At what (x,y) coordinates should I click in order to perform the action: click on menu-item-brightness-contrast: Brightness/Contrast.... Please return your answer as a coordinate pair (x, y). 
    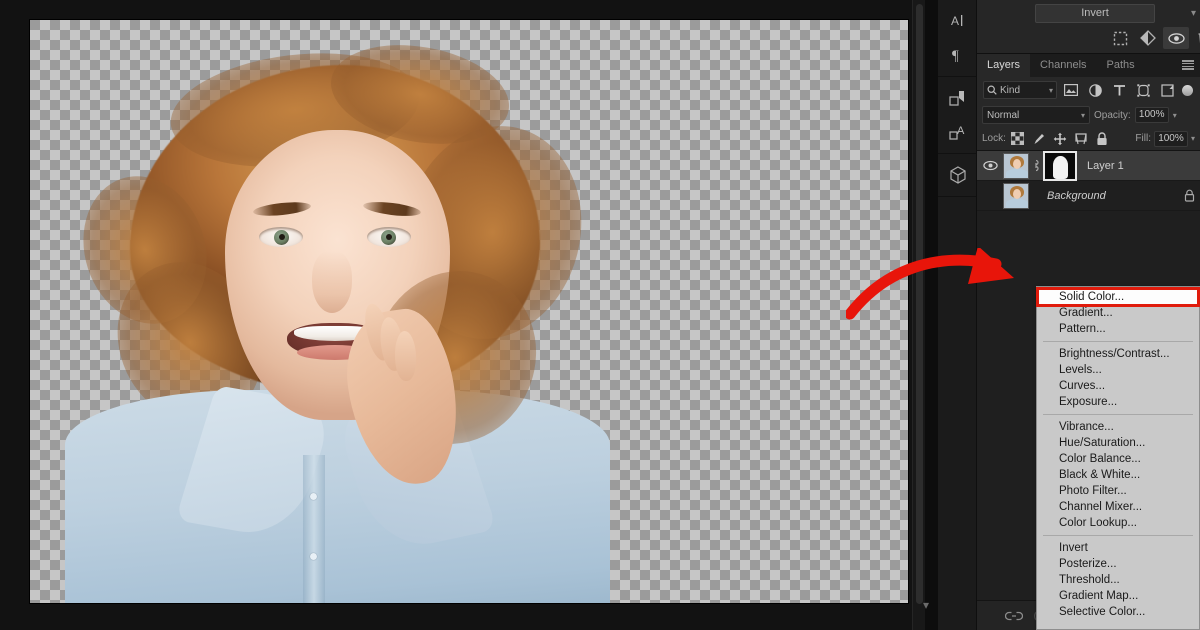
    Looking at the image, I should click on (1118, 354).